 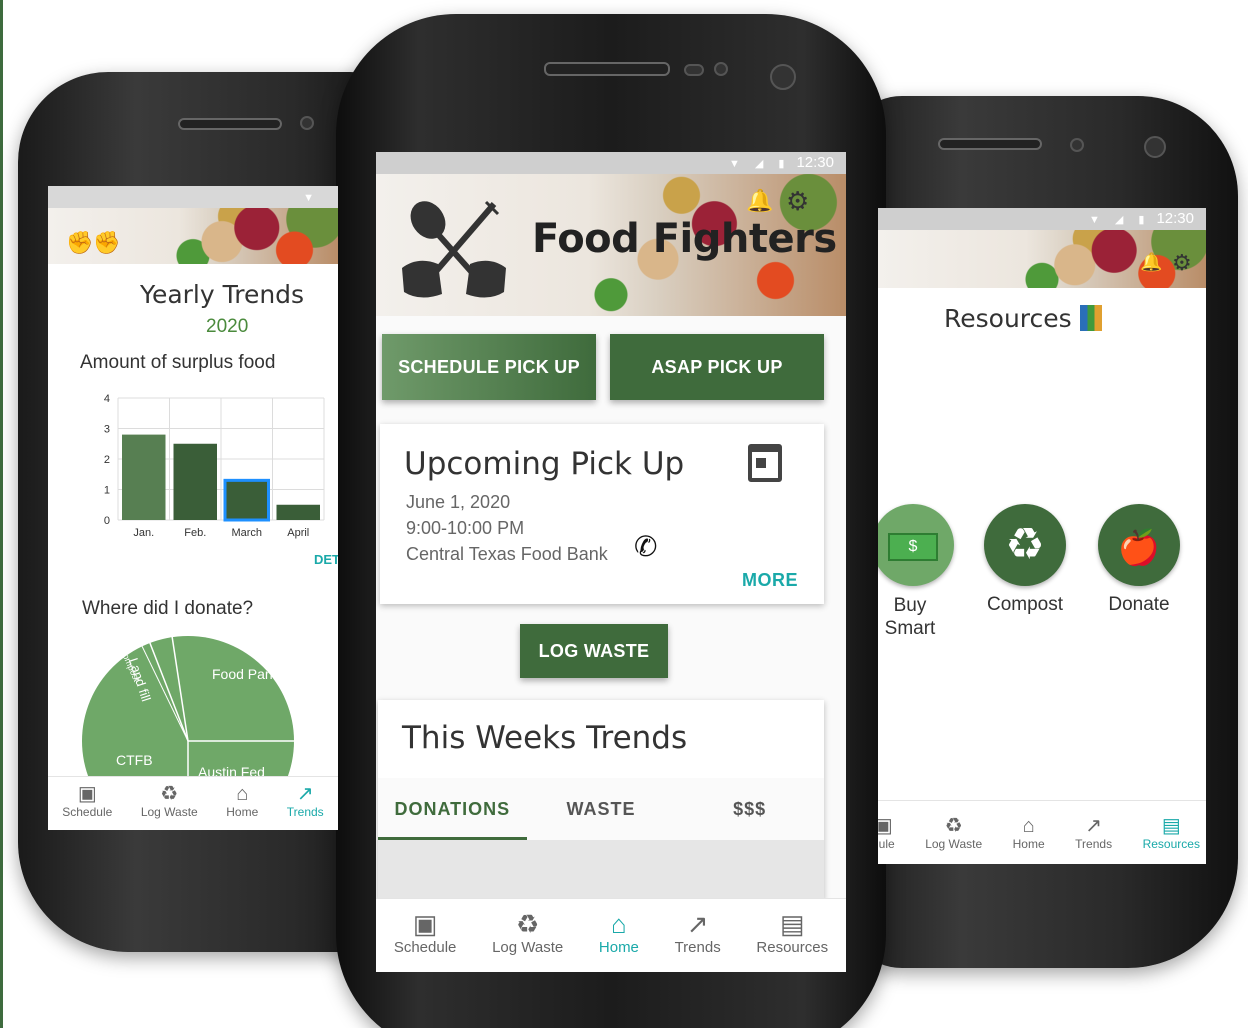 What do you see at coordinates (1094, 844) in the screenshot?
I see `nav-label: Trends` at bounding box center [1094, 844].